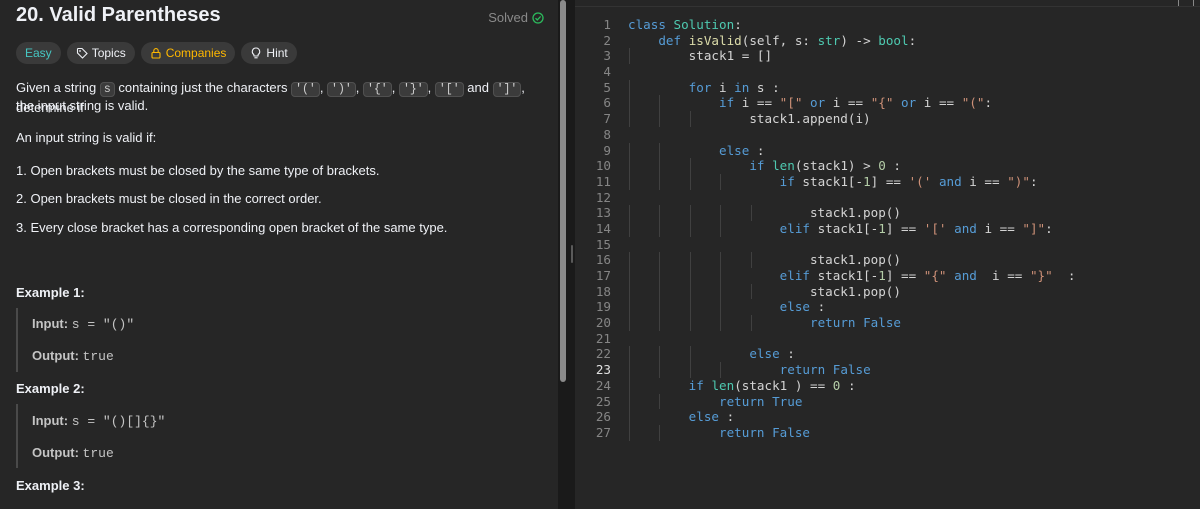 The height and width of the screenshot is (509, 1200). What do you see at coordinates (563, 191) in the screenshot?
I see `problem-scrollbar` at bounding box center [563, 191].